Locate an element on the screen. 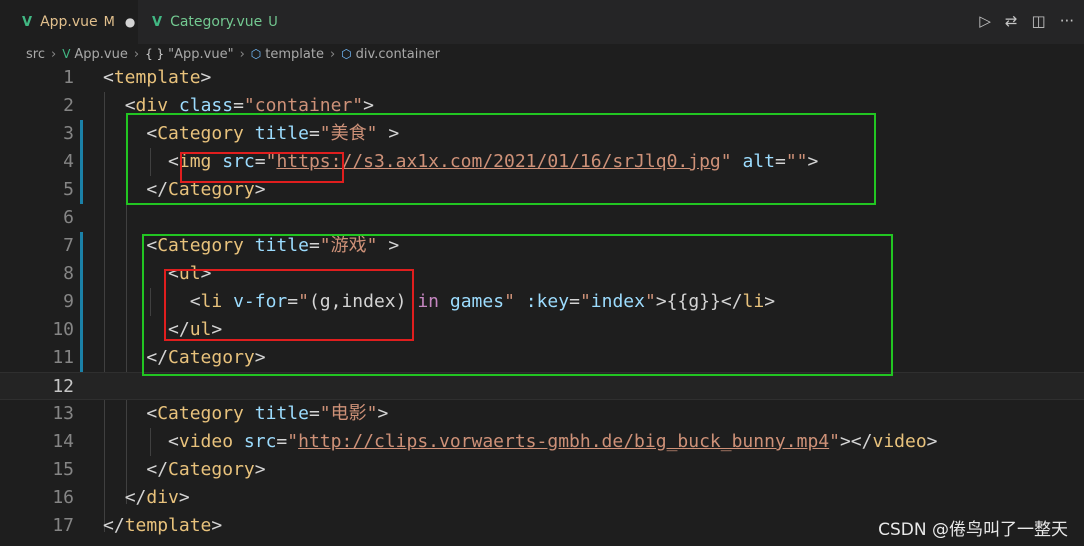 The image size is (1084, 546). more-actions-icon: ··· is located at coordinates (1067, 21).